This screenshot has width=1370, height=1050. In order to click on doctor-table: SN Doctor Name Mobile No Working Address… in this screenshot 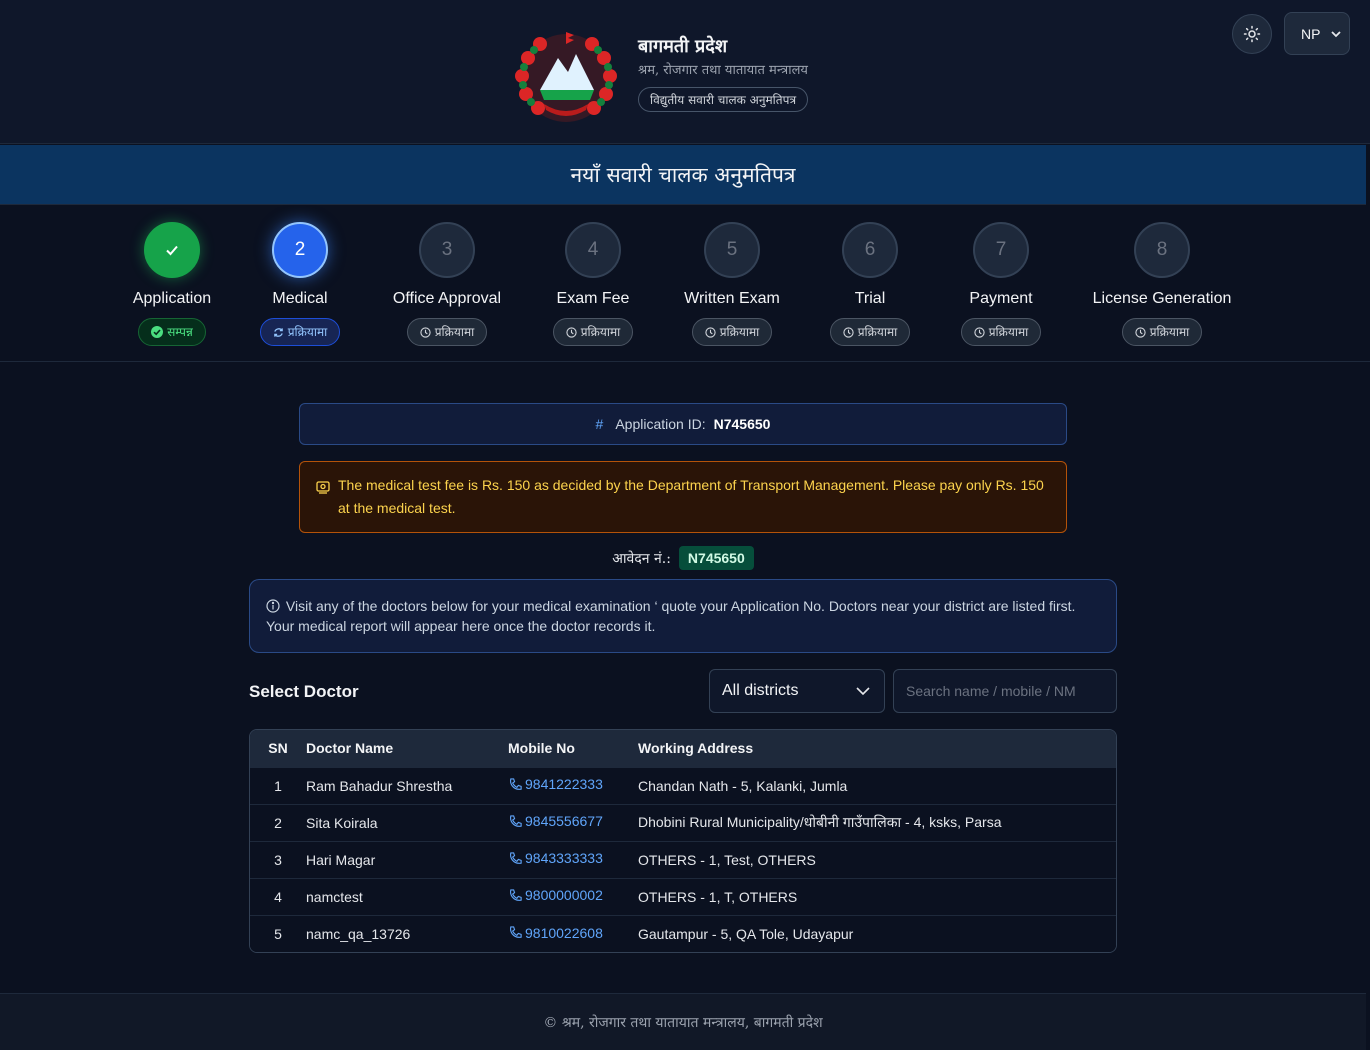, I will do `click(683, 841)`.